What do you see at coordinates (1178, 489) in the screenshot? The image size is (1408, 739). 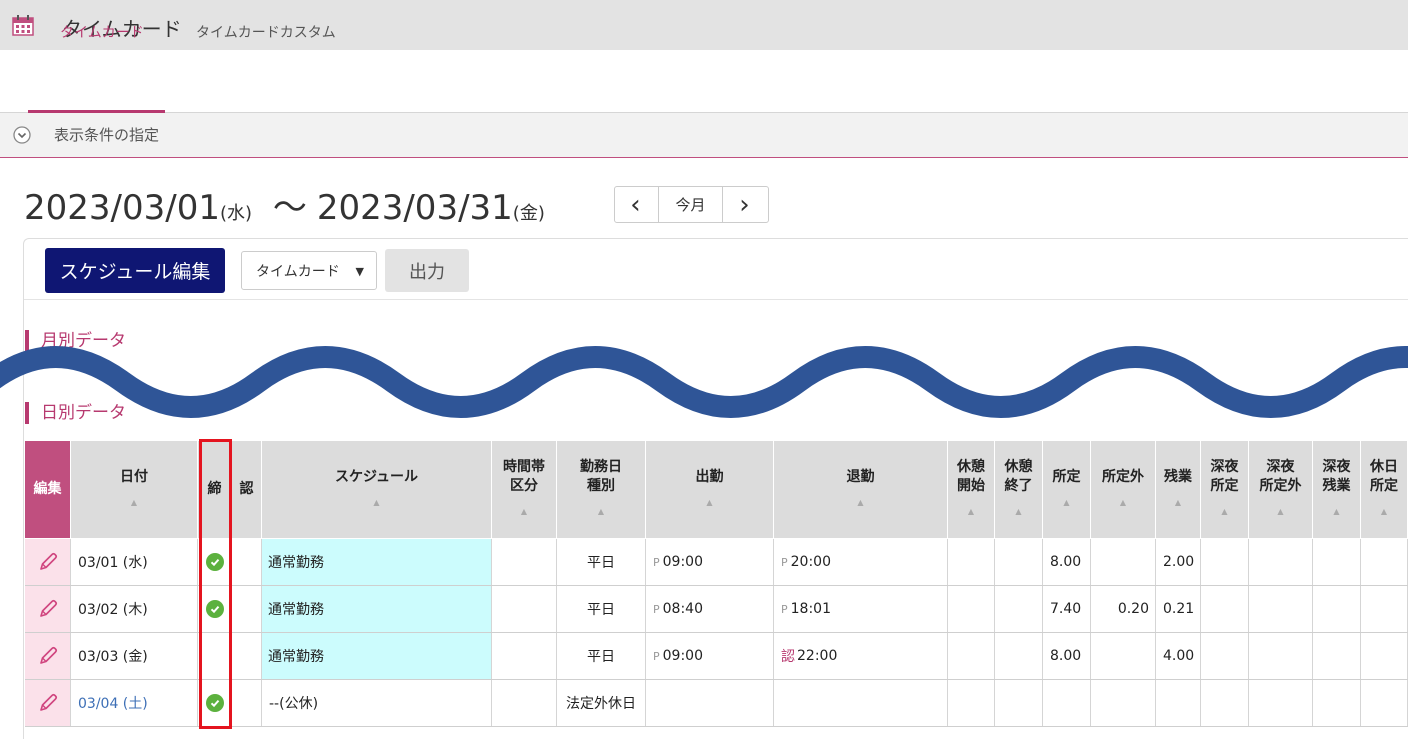 I see `col-overtime: 残業 ▲` at bounding box center [1178, 489].